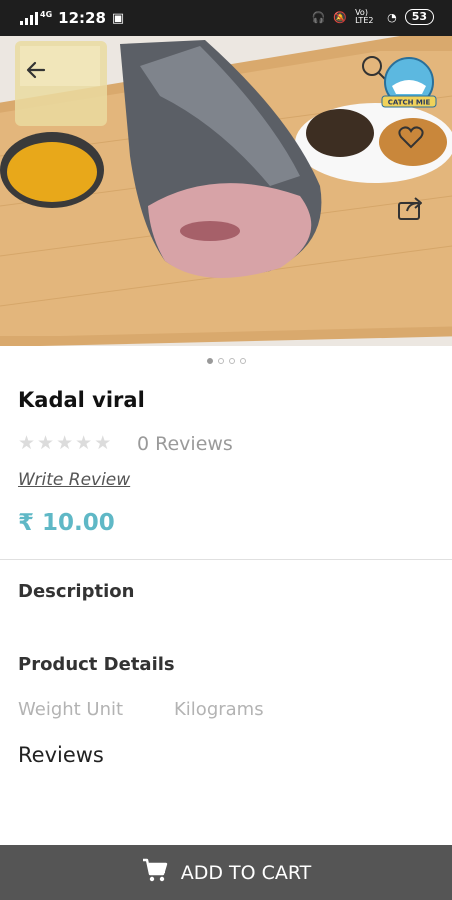  What do you see at coordinates (246, 872) in the screenshot?
I see `add-to-cart-label: ADD TO CART` at bounding box center [246, 872].